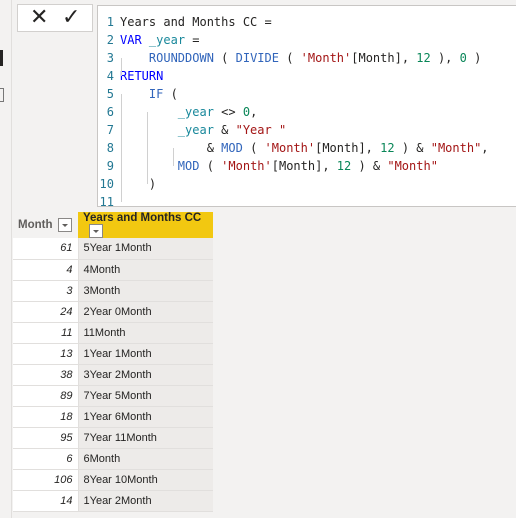 This screenshot has height=518, width=516. What do you see at coordinates (55, 18) in the screenshot?
I see `formula-commit-box: ✕ ✓` at bounding box center [55, 18].